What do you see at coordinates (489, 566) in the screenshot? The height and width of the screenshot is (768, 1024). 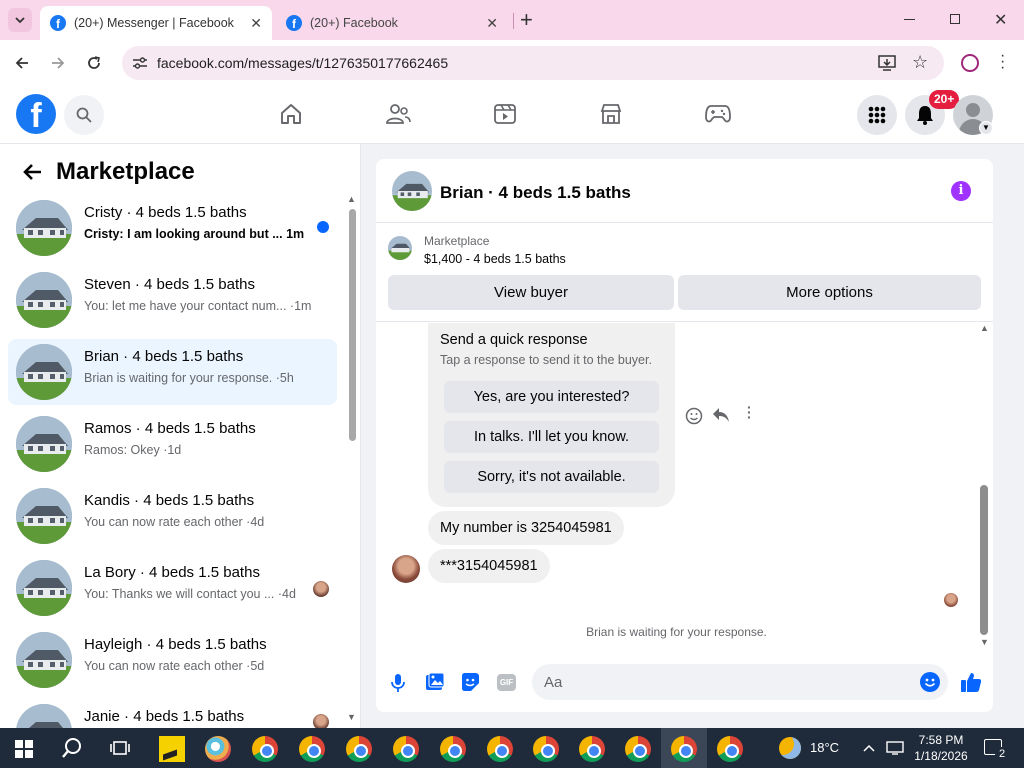 I see `message-bubble: ***3154045981` at bounding box center [489, 566].